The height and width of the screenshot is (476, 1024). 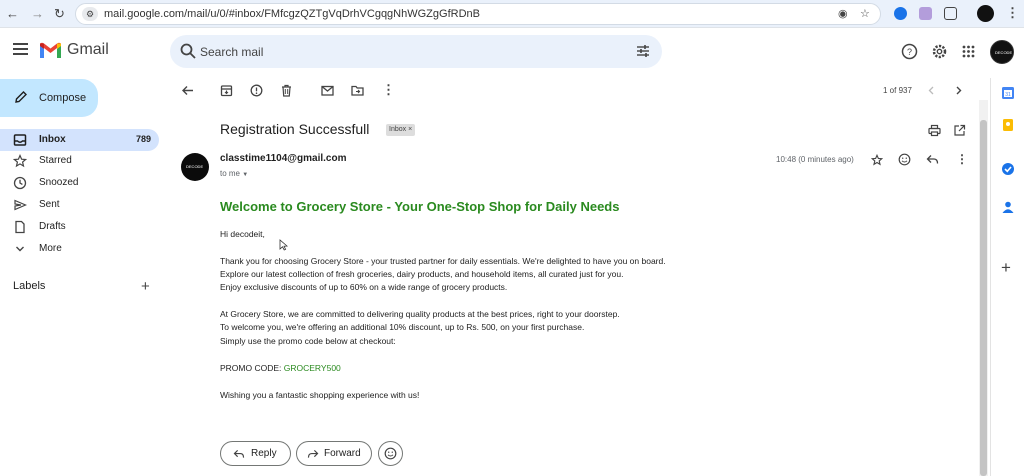 I want to click on sidebar-item-starred: Starred, so click(x=79, y=161).